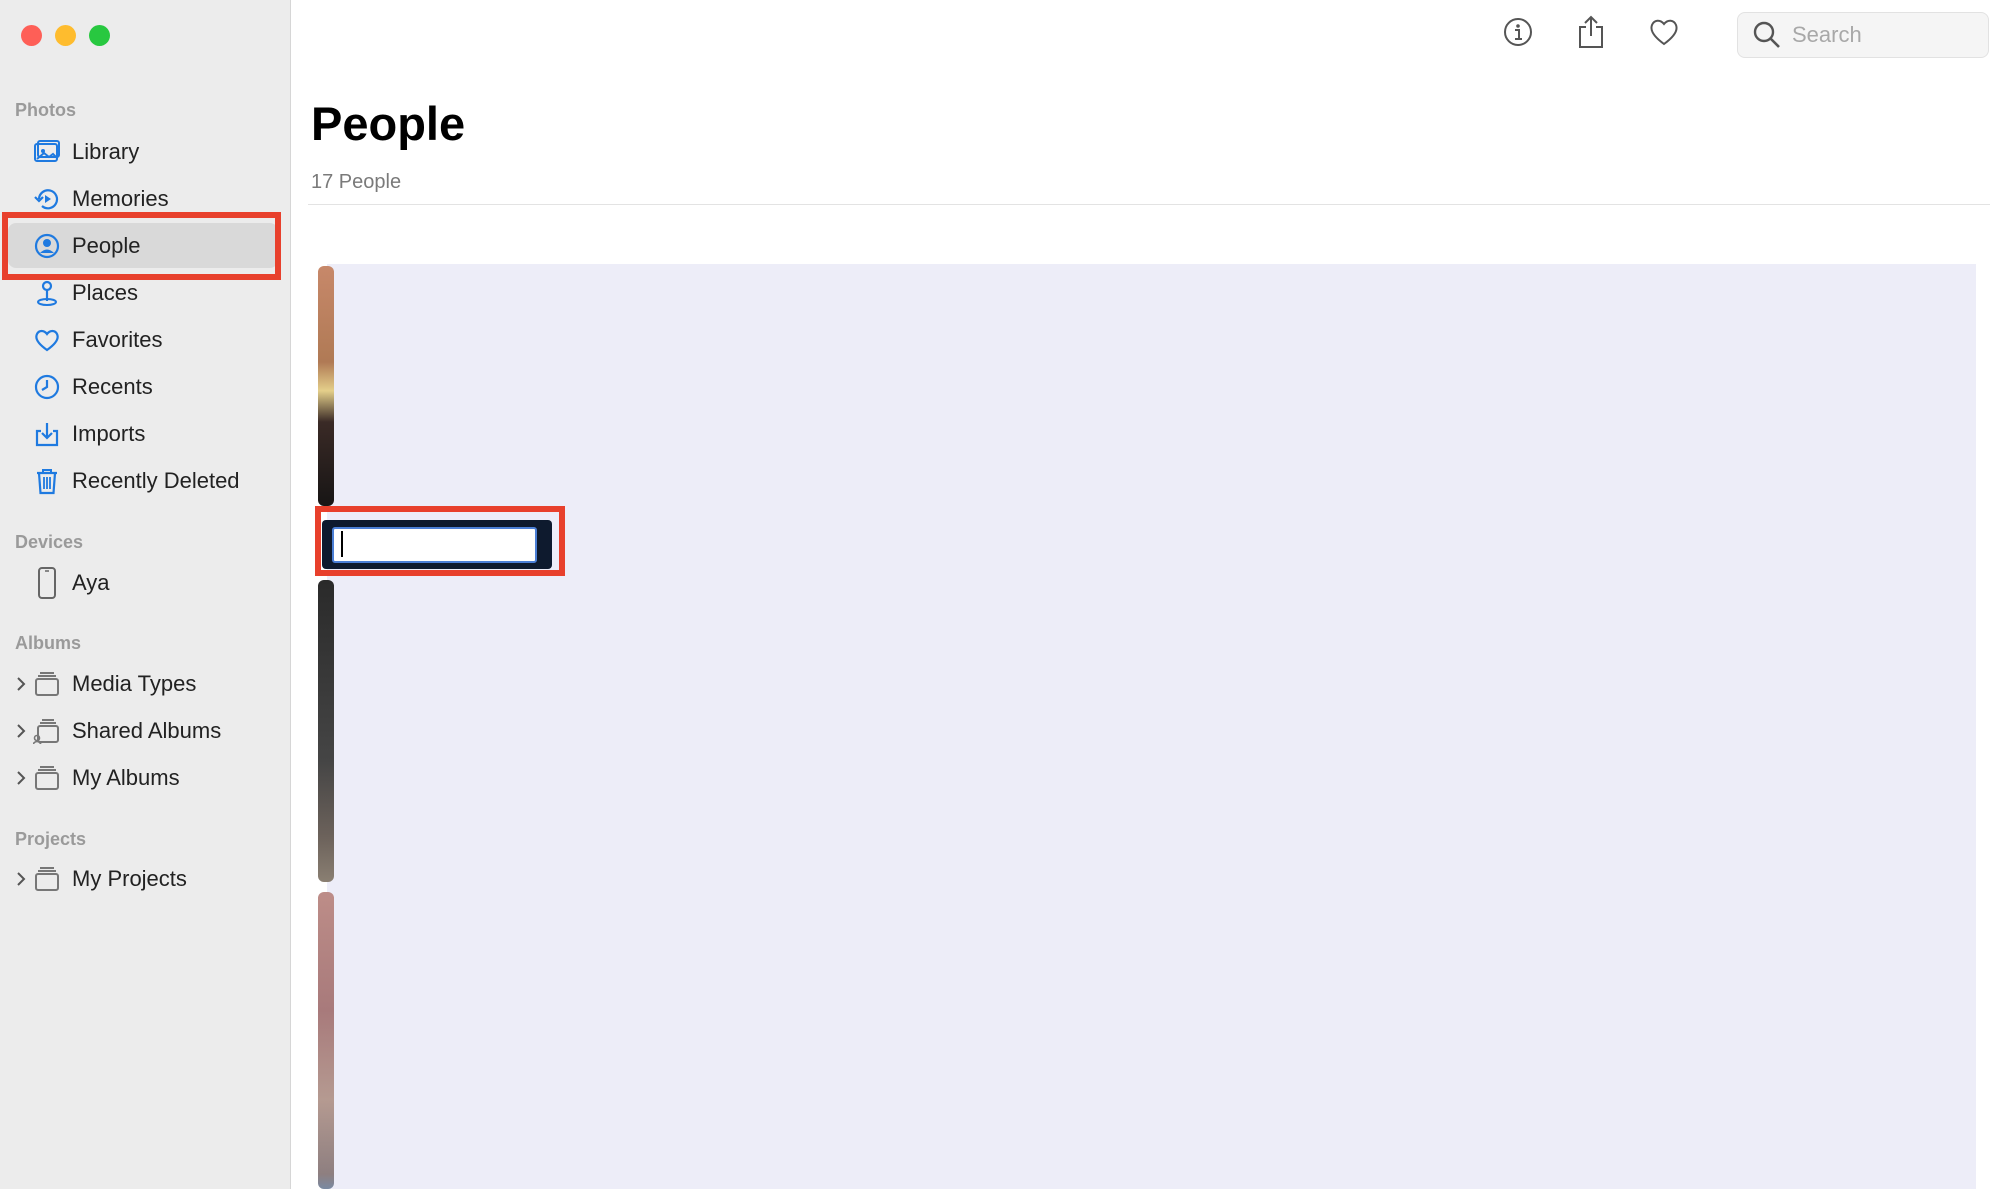  I want to click on share-button, so click(1591, 34).